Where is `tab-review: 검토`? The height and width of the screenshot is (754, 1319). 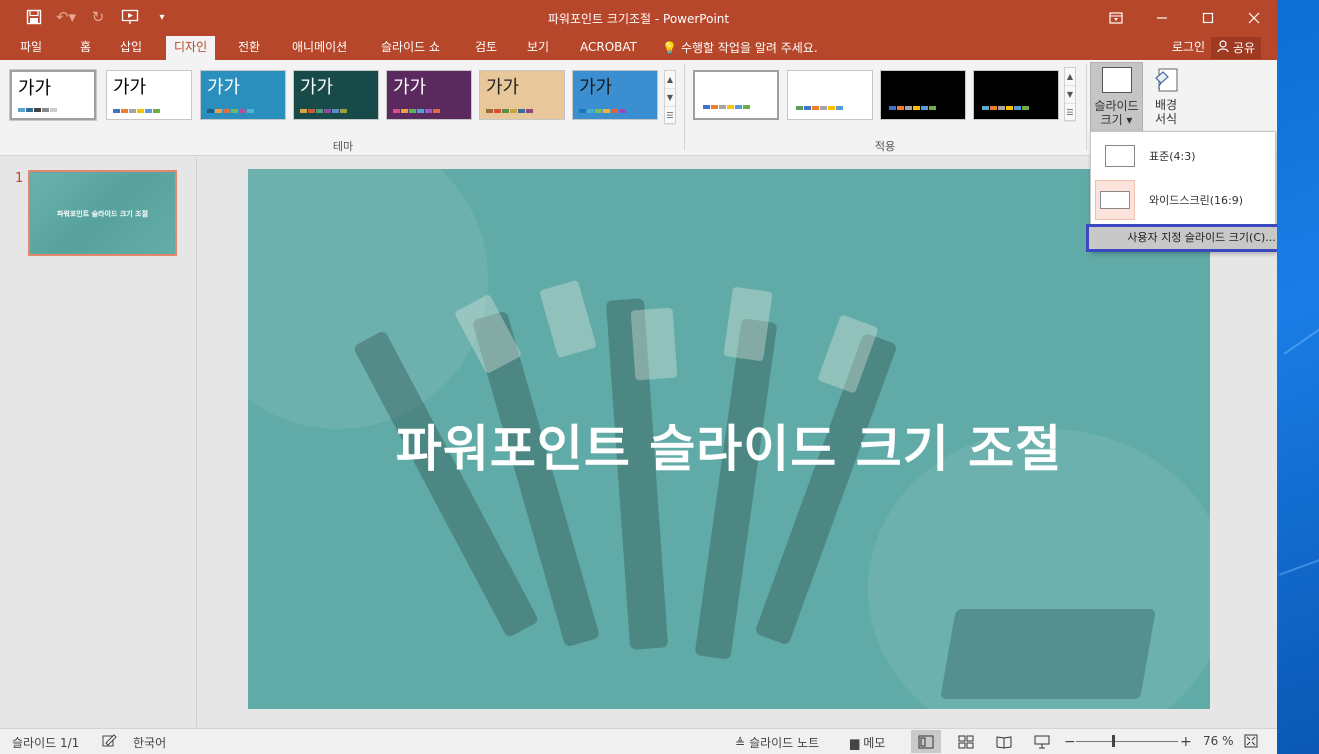
tab-review: 검토 is located at coordinates (486, 48).